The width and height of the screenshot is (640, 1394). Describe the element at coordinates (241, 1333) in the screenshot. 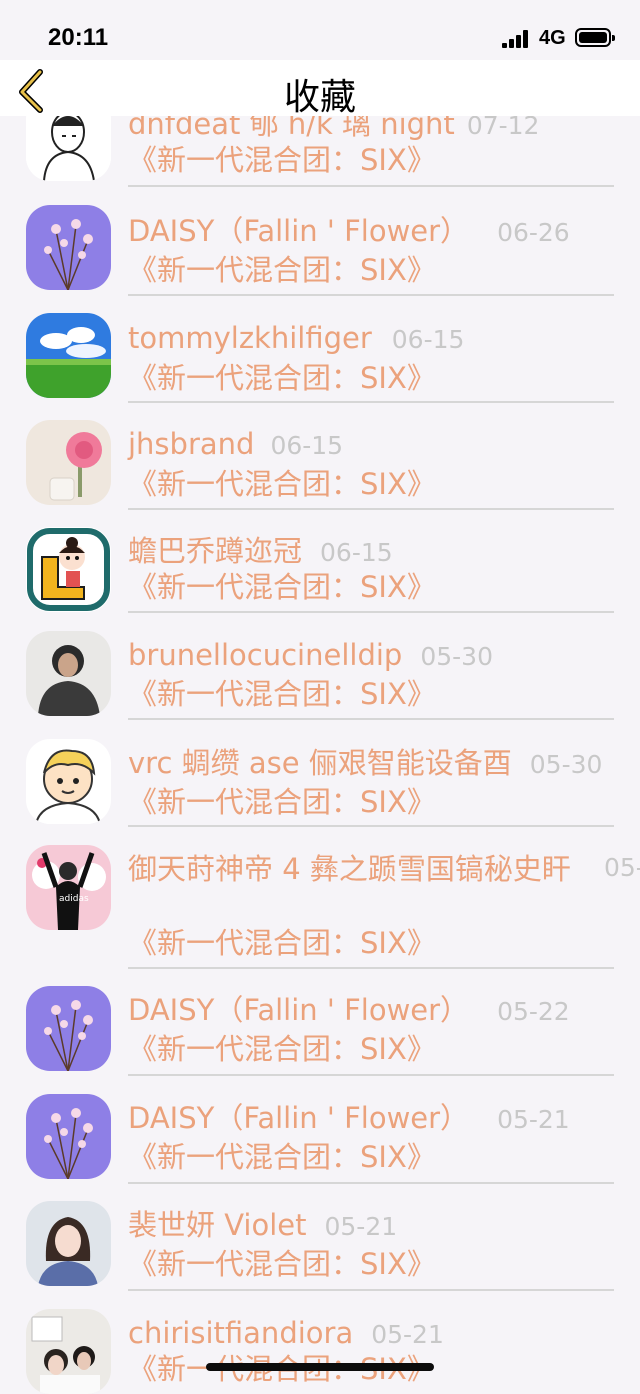

I see `item-name: chirisitfiandiora` at that location.